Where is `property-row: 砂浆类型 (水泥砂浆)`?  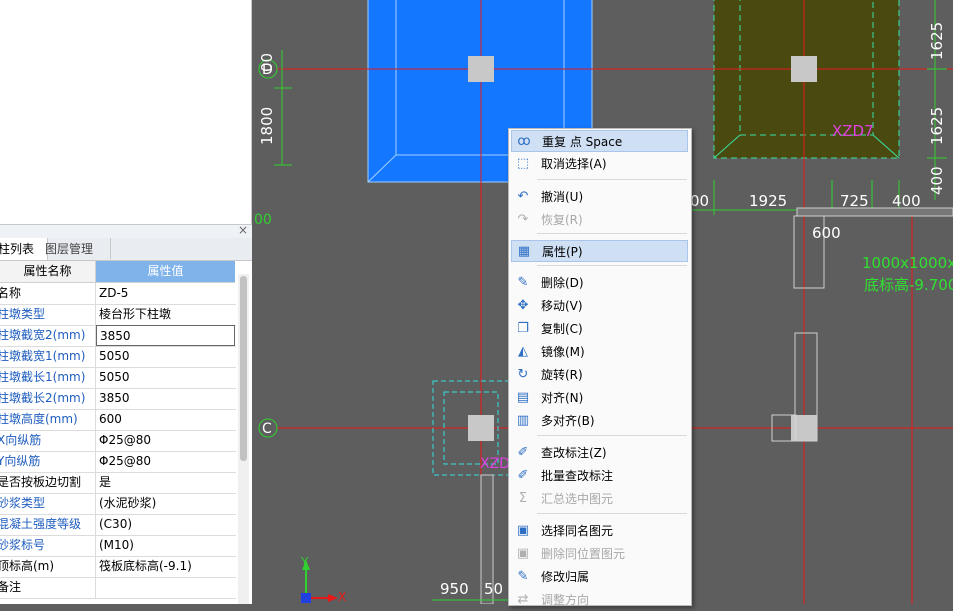
property-row: 砂浆类型 (水泥砂浆) is located at coordinates (118, 504).